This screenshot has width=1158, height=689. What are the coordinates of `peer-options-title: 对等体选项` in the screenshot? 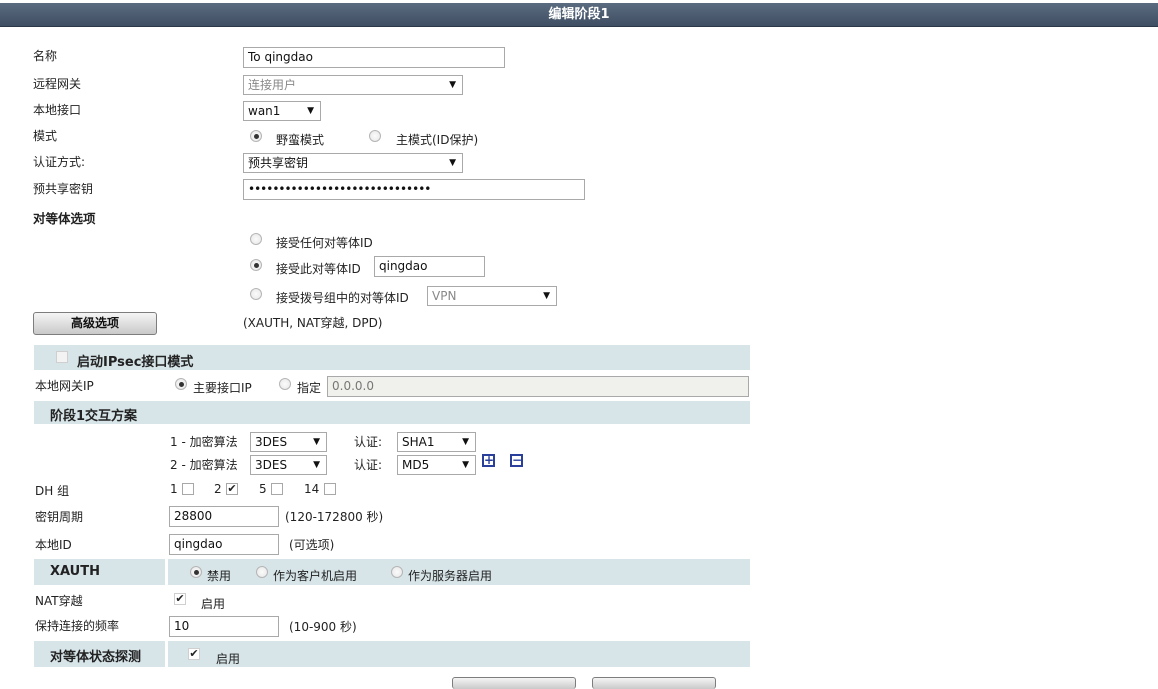 It's located at (64, 218).